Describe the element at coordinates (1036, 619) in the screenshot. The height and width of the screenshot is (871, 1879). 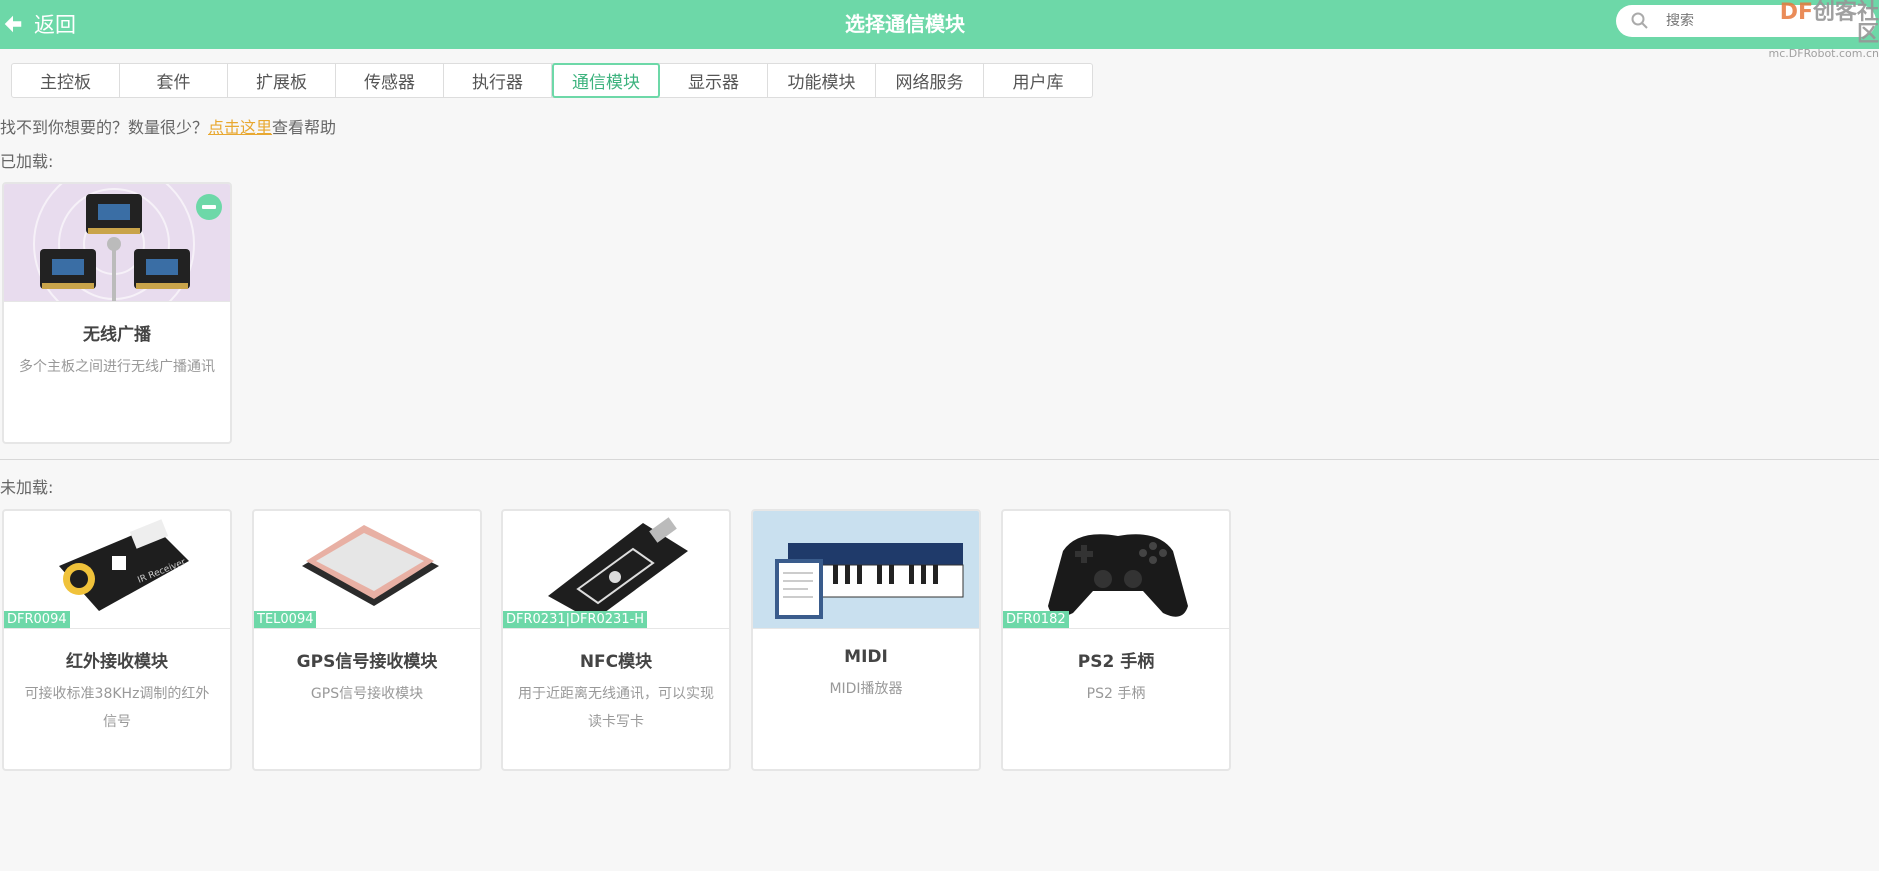
I see `sku-badge: DFR0182` at that location.